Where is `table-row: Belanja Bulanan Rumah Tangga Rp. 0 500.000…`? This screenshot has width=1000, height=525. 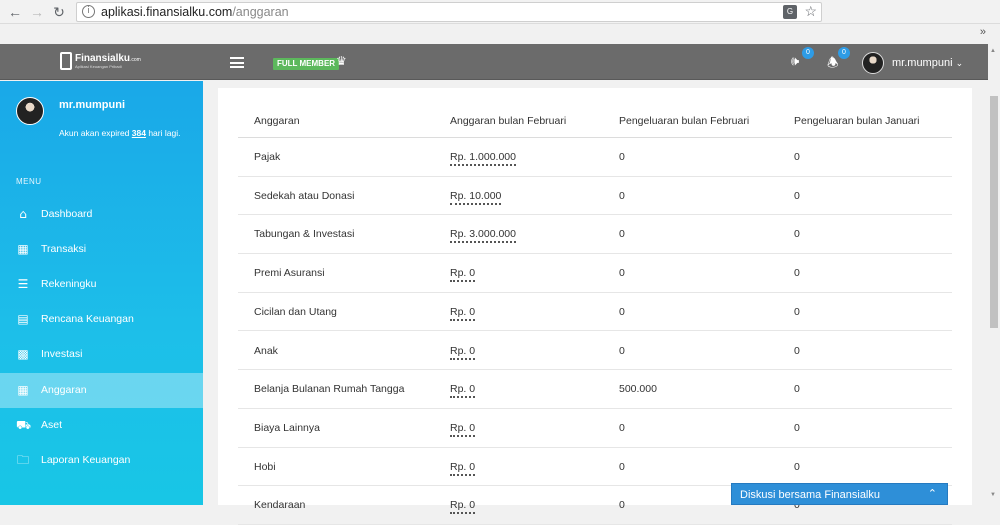
table-row: Belanja Bulanan Rumah Tangga Rp. 0 500.000… is located at coordinates (595, 389).